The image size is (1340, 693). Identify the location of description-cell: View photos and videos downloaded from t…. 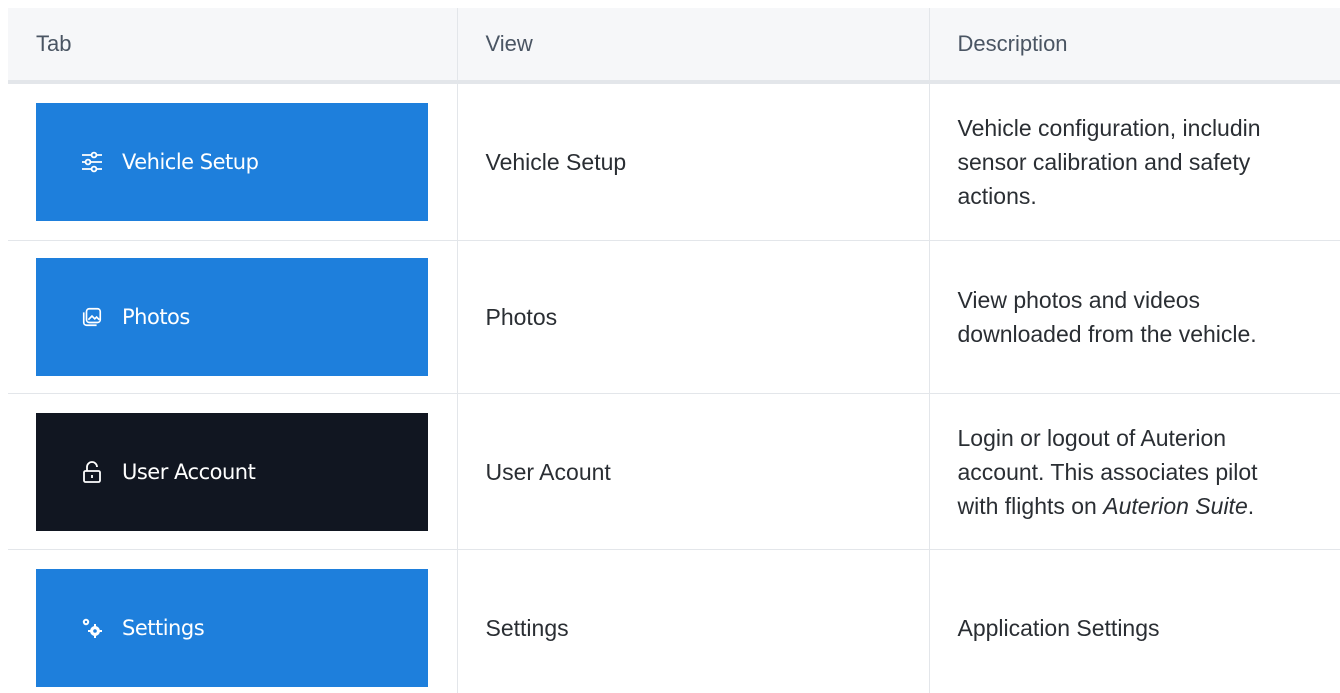
(1134, 317).